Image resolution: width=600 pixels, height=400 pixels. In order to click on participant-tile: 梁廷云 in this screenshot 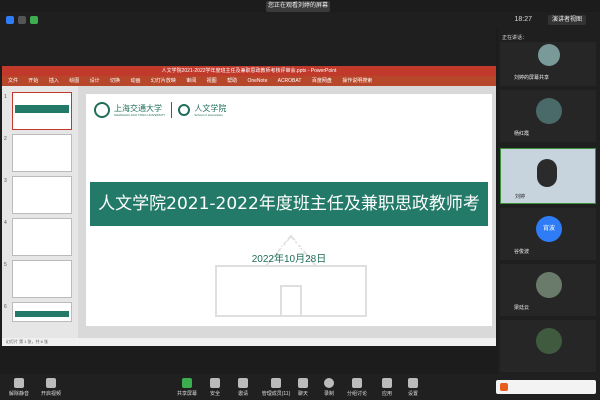, I will do `click(548, 290)`.